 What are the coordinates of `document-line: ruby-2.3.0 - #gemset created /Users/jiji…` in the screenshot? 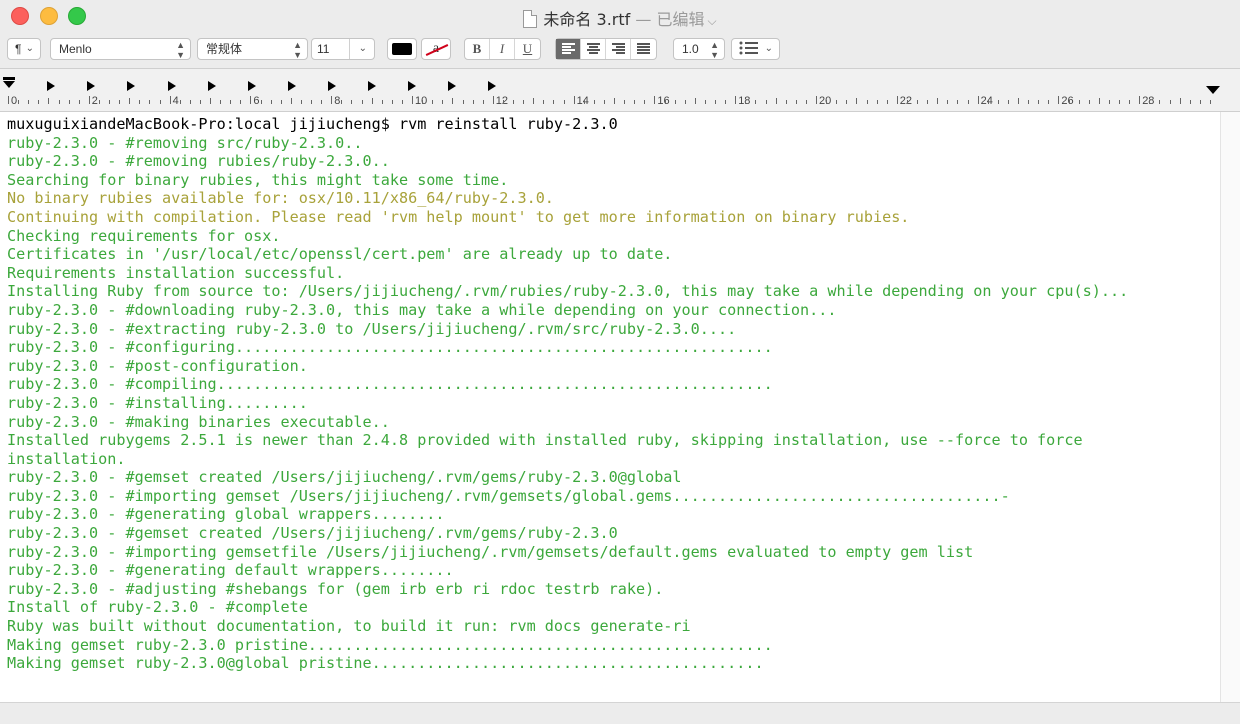 It's located at (312, 533).